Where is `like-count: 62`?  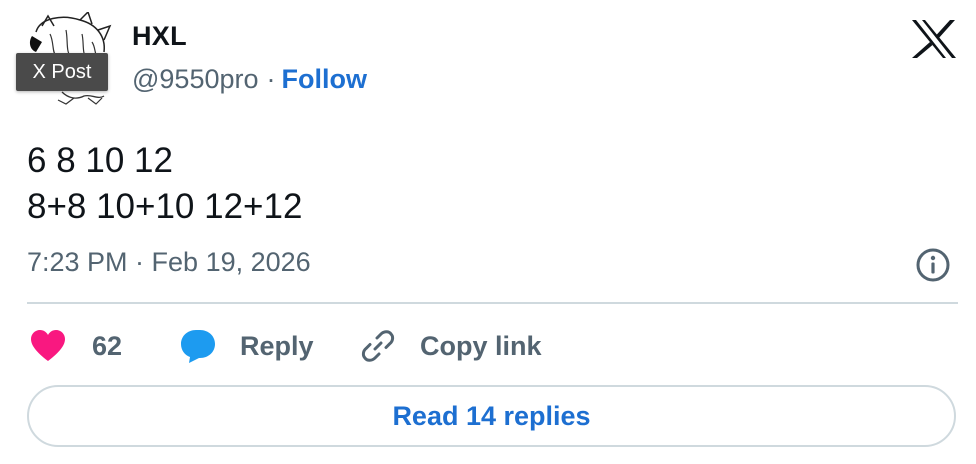
like-count: 62 is located at coordinates (107, 345).